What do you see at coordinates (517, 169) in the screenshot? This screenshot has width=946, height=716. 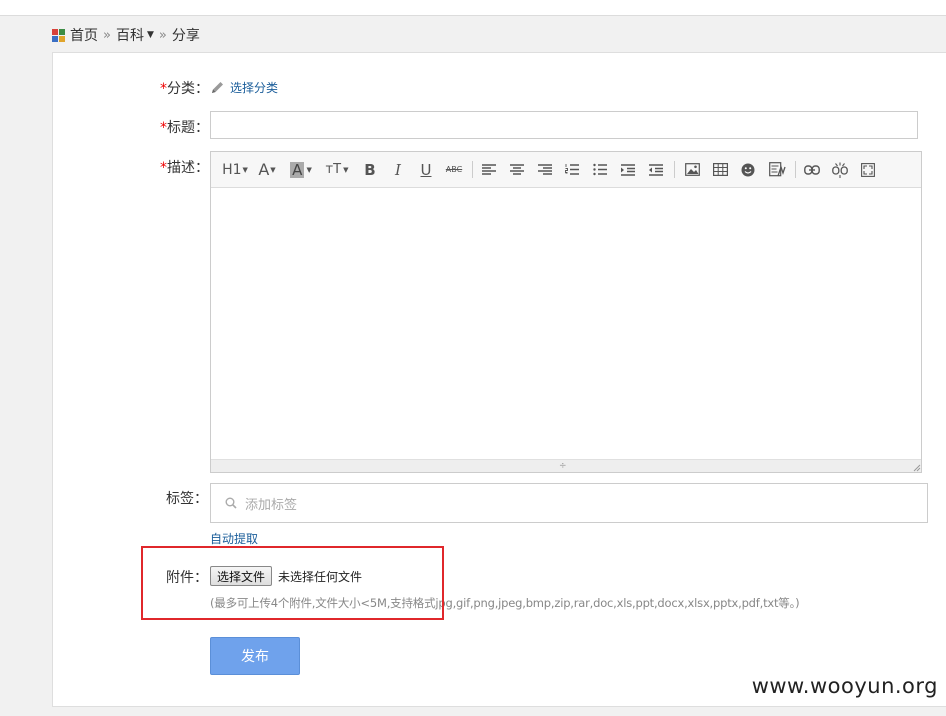 I see `align-center-icon` at bounding box center [517, 169].